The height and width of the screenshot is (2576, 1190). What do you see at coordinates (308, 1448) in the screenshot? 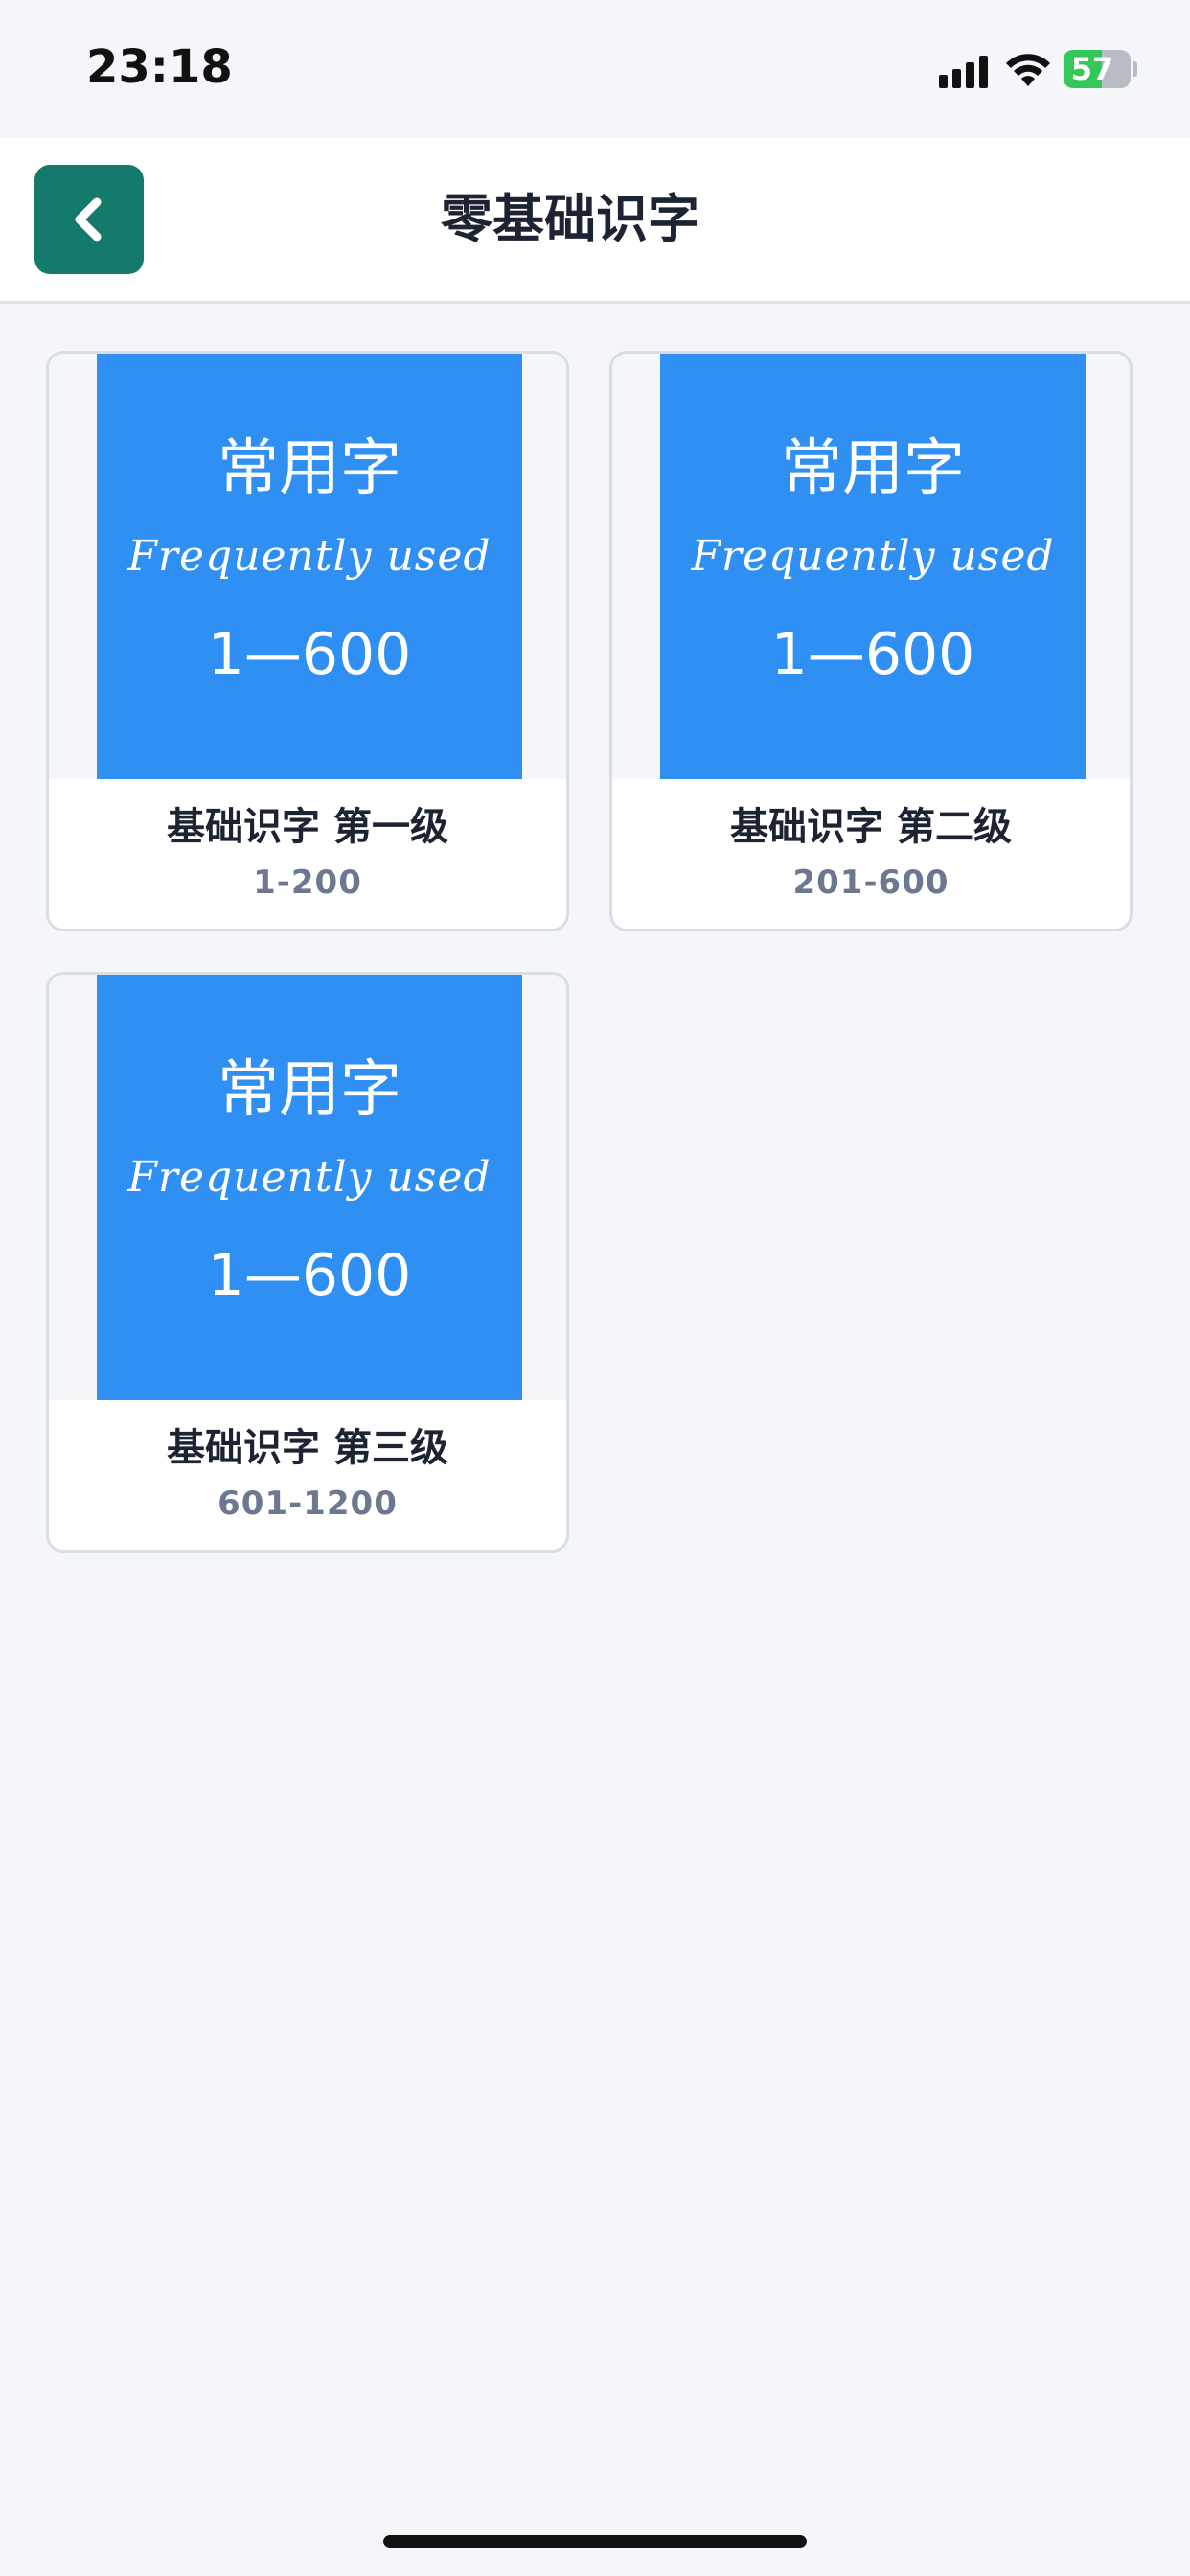
I see `card-title: 基础识字 第三级` at bounding box center [308, 1448].